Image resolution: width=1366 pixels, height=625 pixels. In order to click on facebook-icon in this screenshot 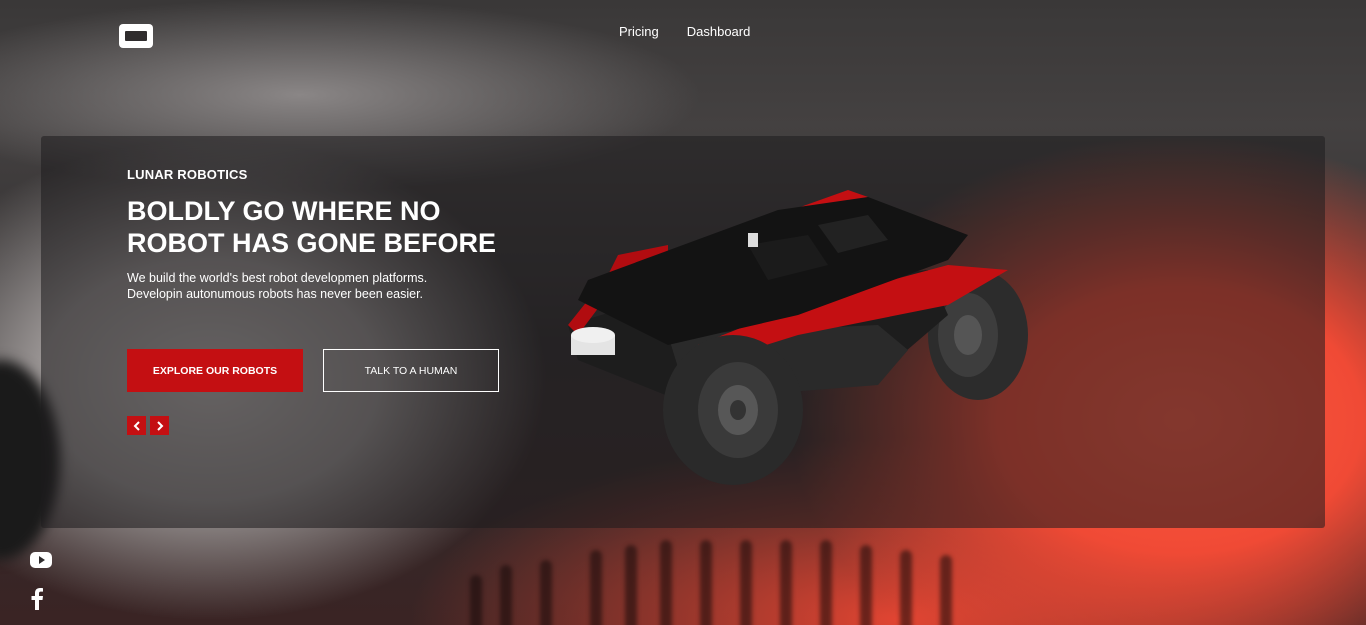, I will do `click(37, 601)`.